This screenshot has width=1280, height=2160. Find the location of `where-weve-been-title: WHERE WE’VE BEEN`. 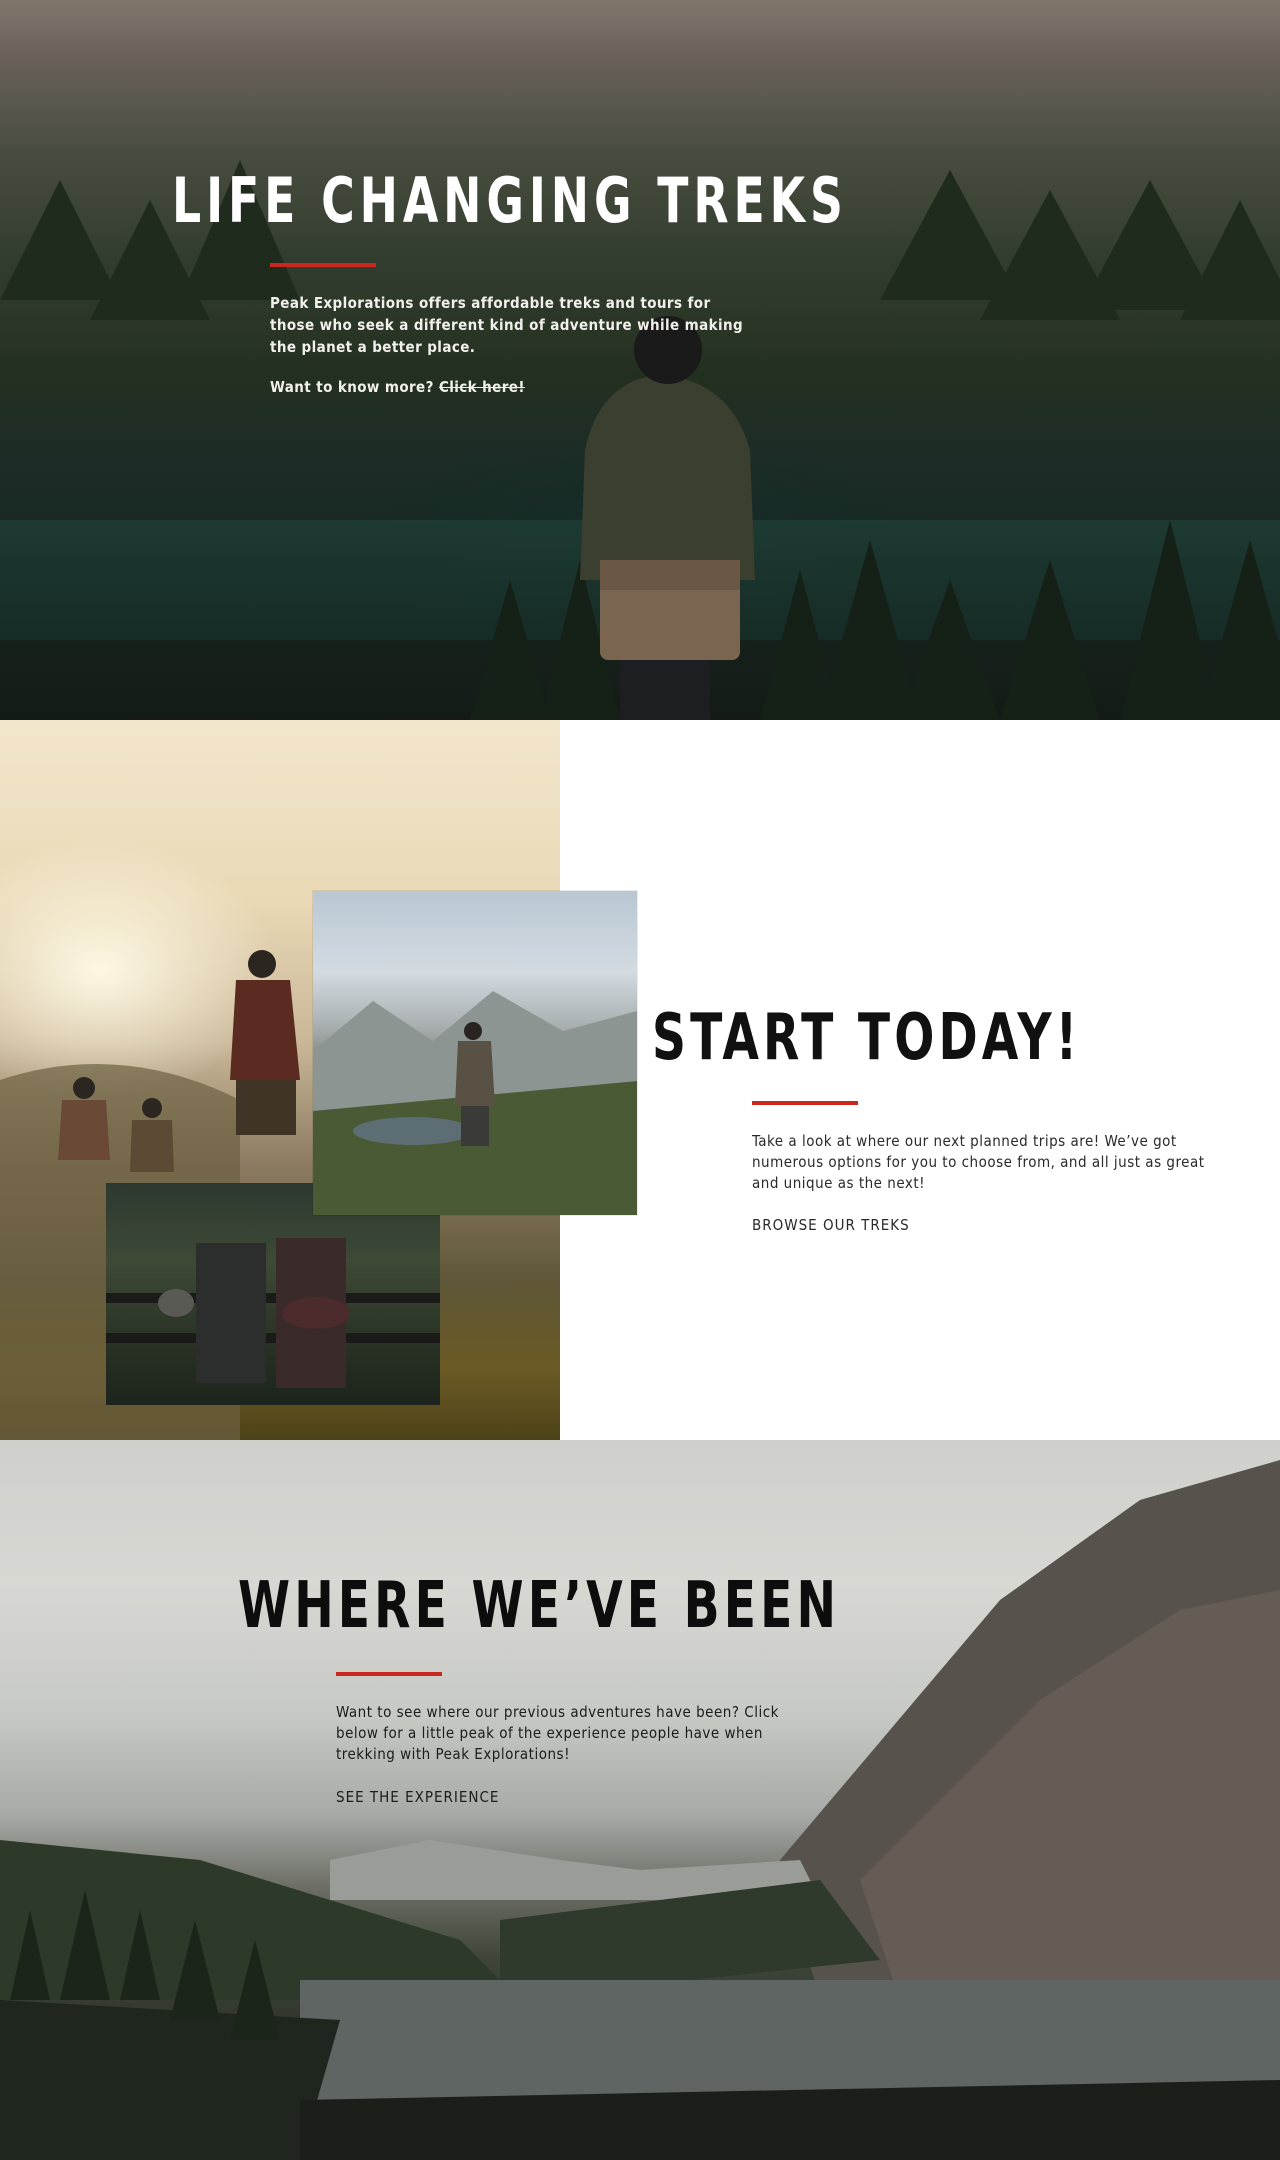

where-weve-been-title: WHERE WE’VE BEEN is located at coordinates (539, 1606).